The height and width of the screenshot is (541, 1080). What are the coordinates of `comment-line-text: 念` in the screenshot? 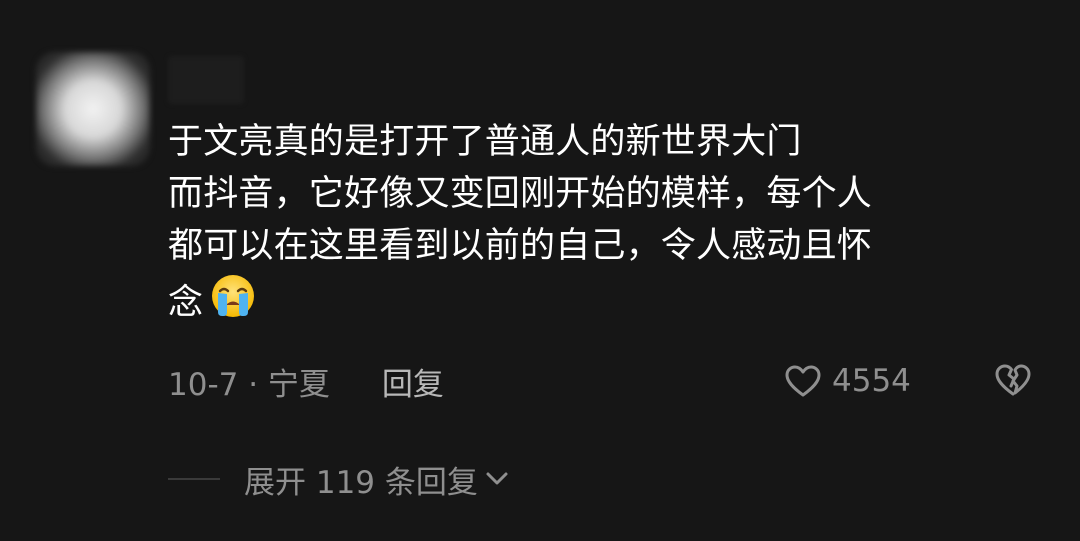 It's located at (186, 303).